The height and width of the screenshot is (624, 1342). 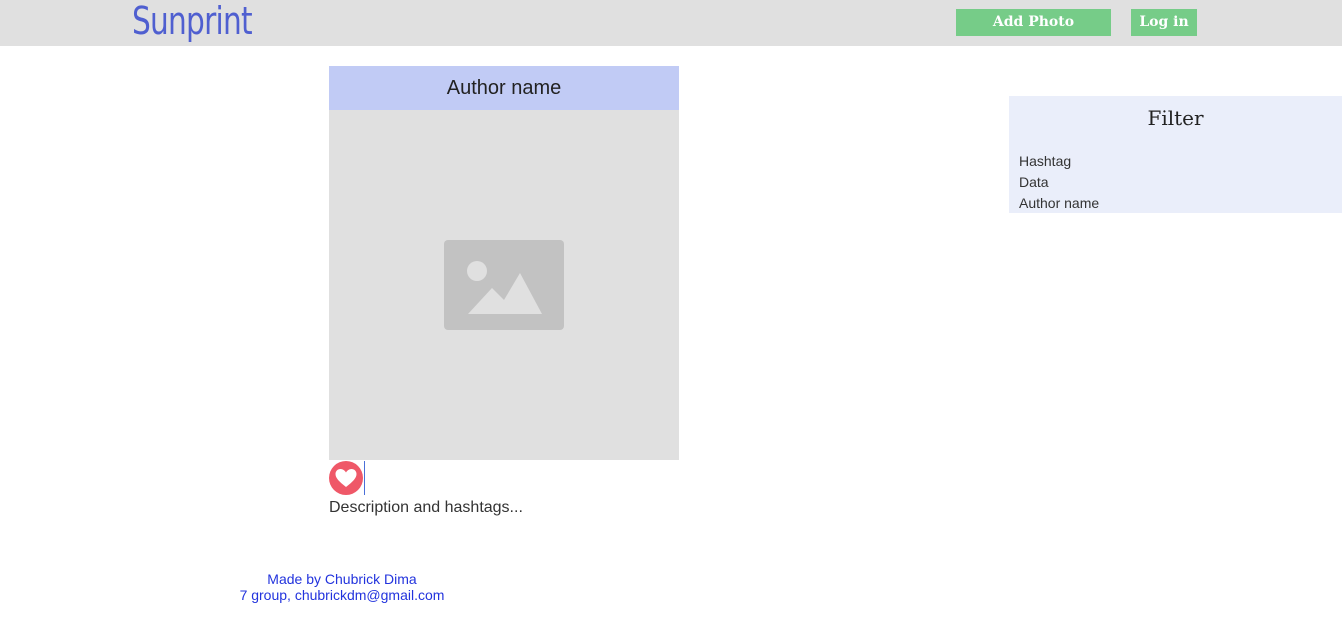 What do you see at coordinates (1164, 22) in the screenshot?
I see `login-button: Log in` at bounding box center [1164, 22].